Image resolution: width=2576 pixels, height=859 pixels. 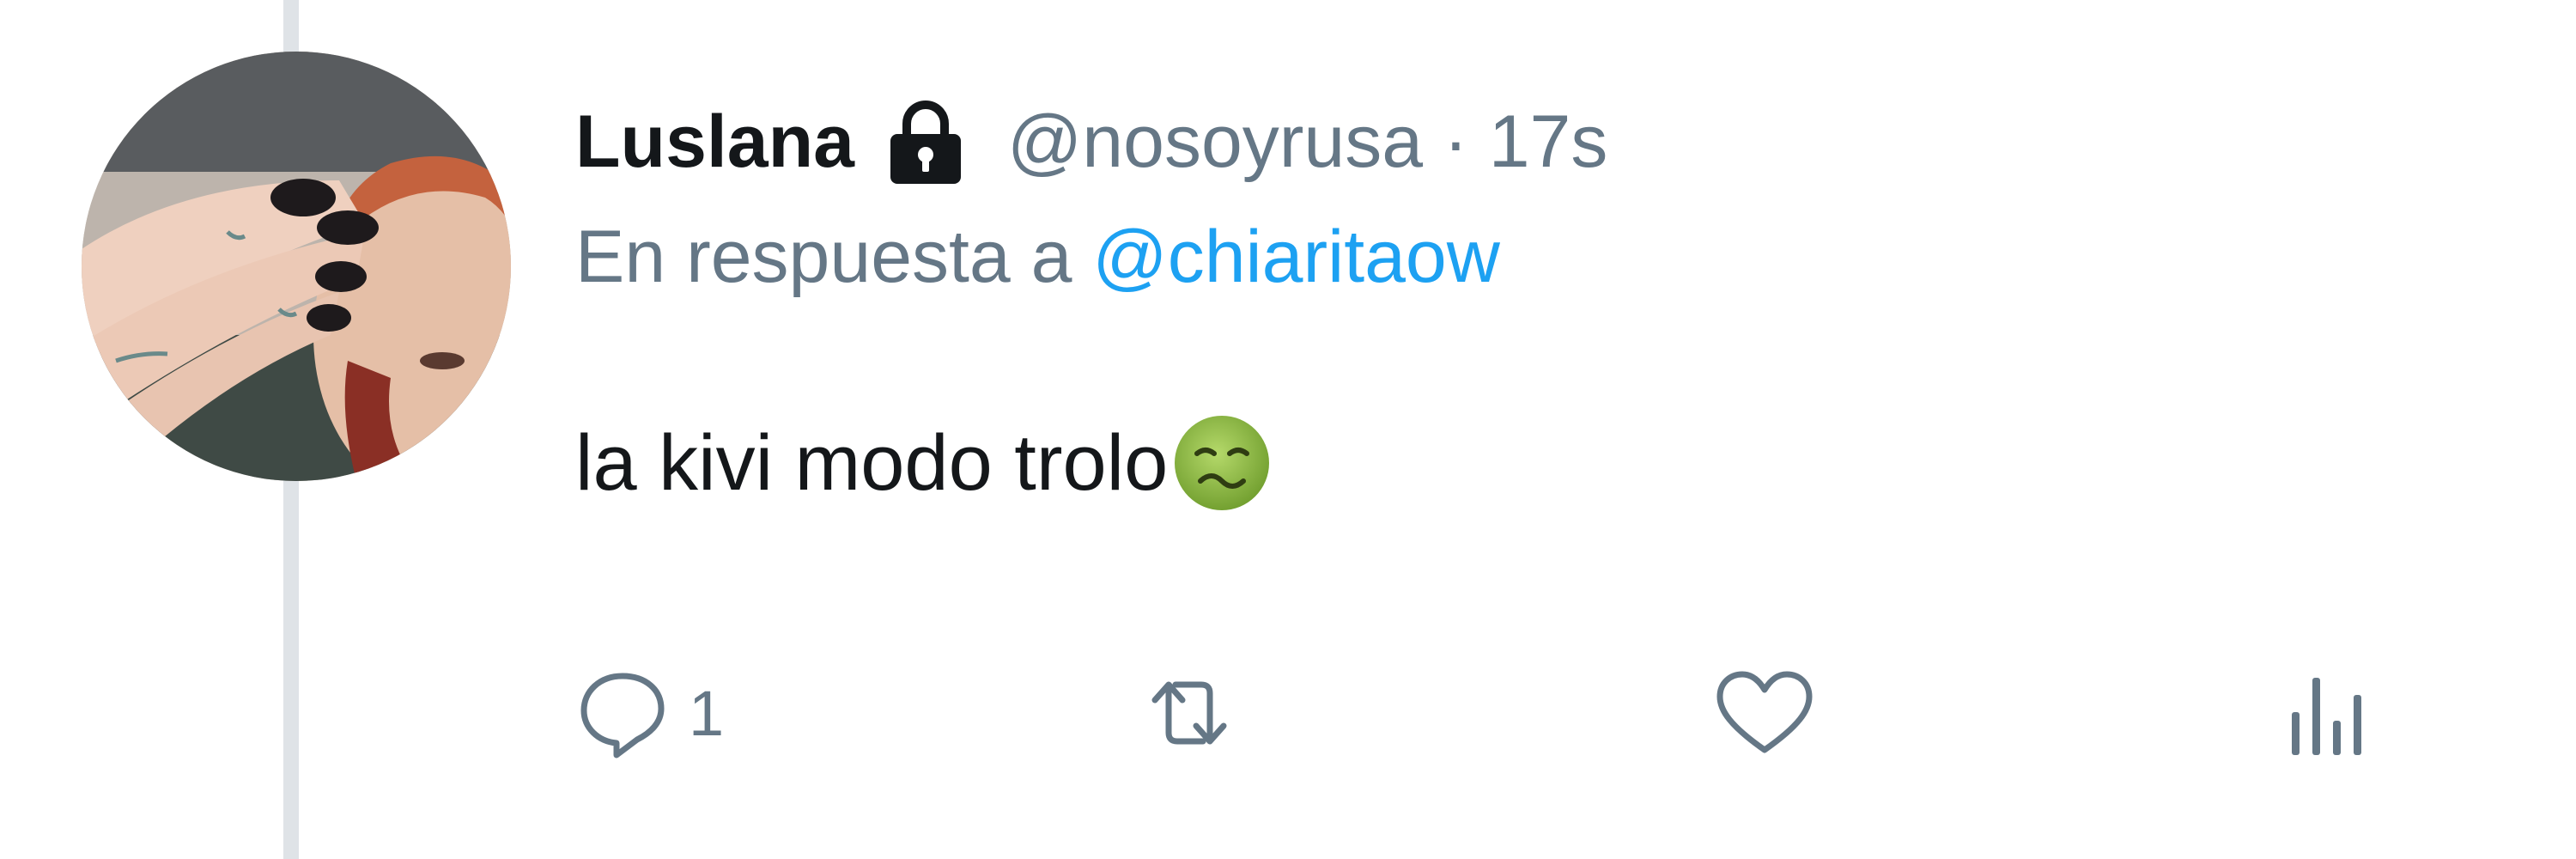 What do you see at coordinates (622, 713) in the screenshot?
I see `reply-icon` at bounding box center [622, 713].